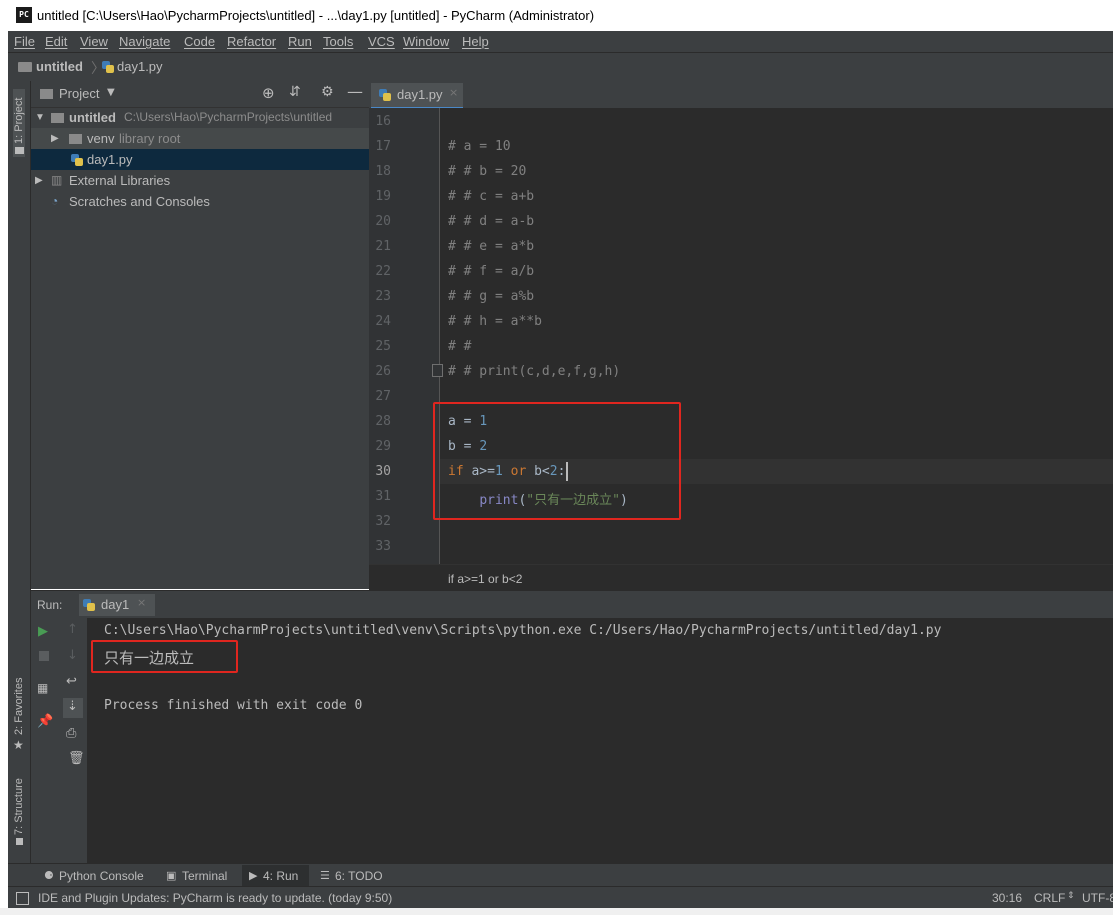 This screenshot has height=915, width=1113. I want to click on settings-gear-icon: ⚙, so click(327, 92).